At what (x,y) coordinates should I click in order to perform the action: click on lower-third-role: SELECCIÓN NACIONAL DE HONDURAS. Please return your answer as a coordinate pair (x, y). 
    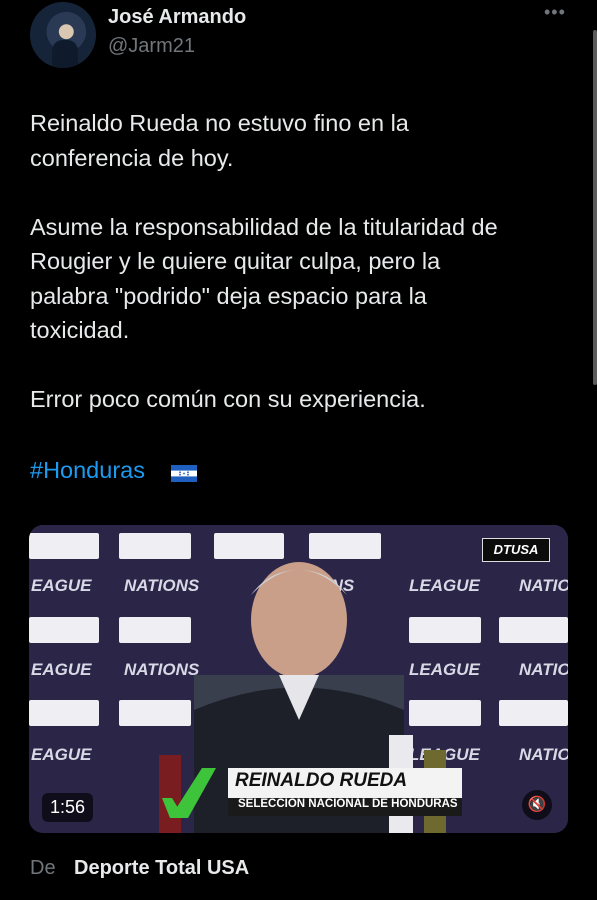
    Looking at the image, I should click on (348, 804).